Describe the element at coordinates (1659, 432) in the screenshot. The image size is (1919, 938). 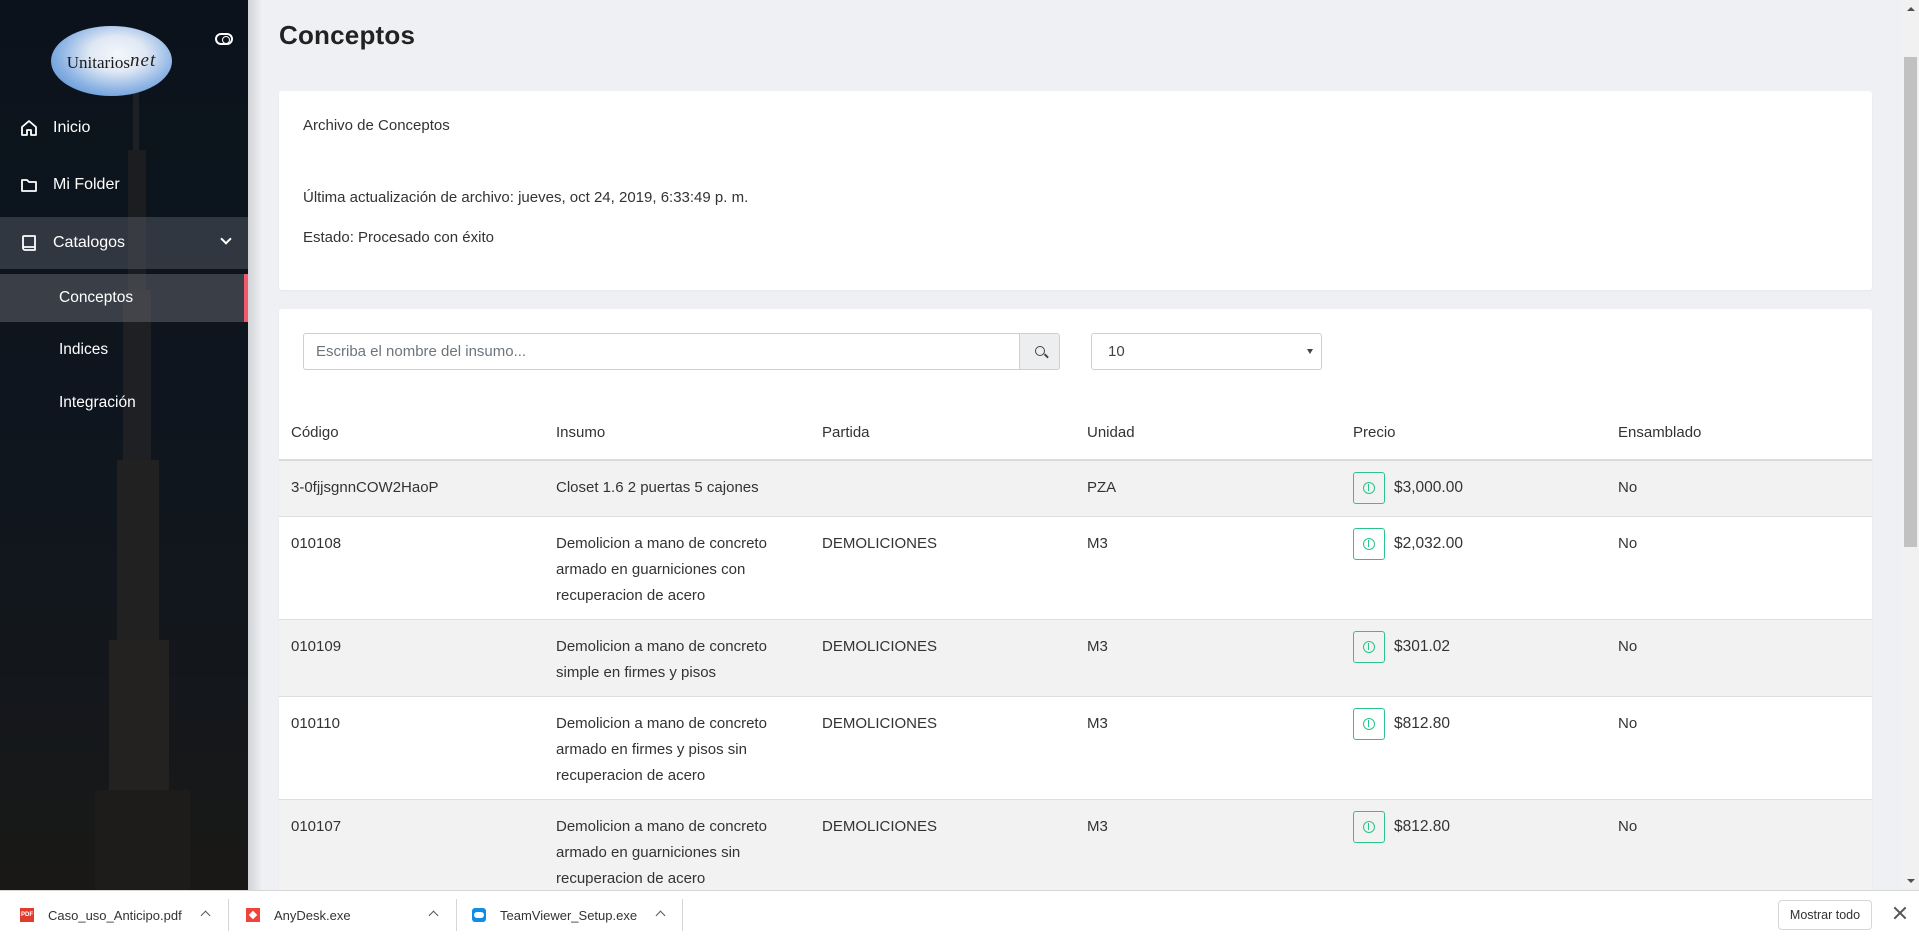
I see `column-header-ensamblado: Ensamblado` at that location.